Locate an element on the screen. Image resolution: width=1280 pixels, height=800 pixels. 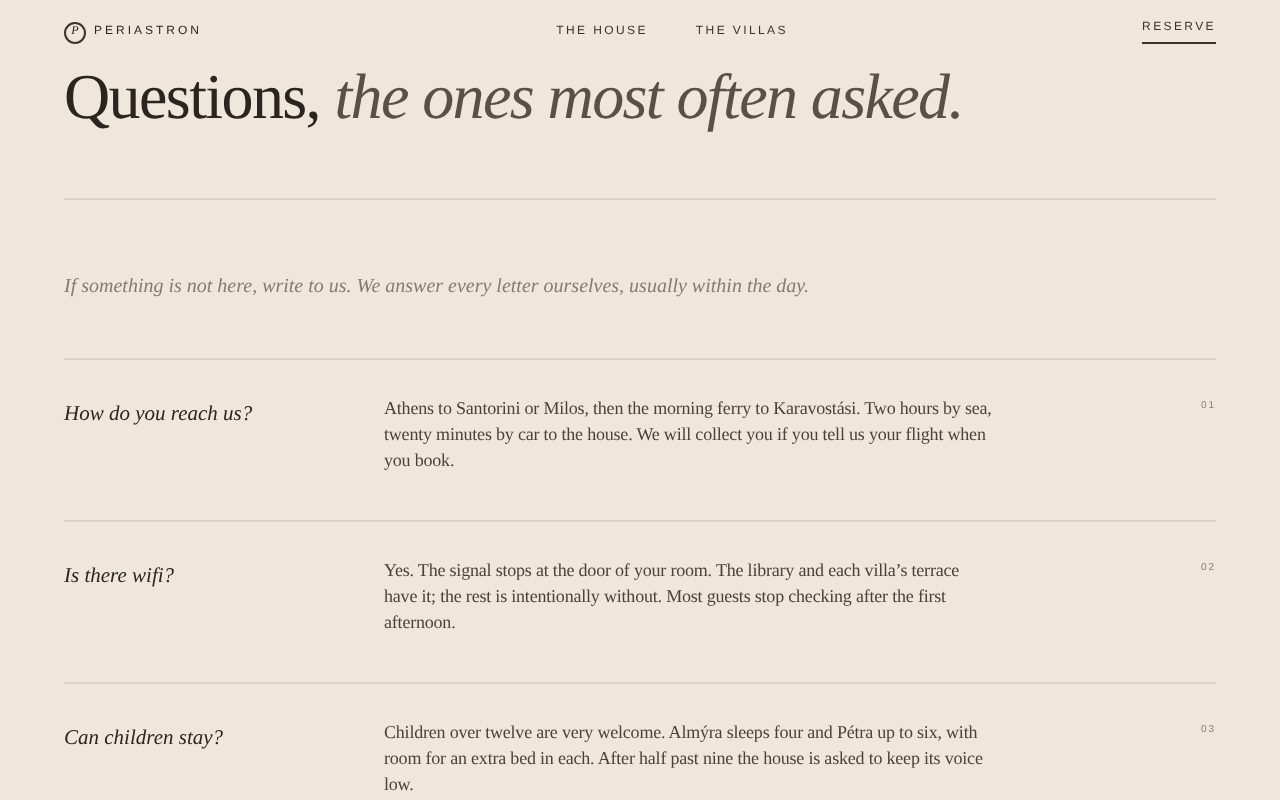
answer-text: Yes. The signal stops at the door of your room. The library and each villa’s terrace have it; the rest is intentionally without. Most guests stop checking after the first afternoon. is located at coordinates (673, 597).